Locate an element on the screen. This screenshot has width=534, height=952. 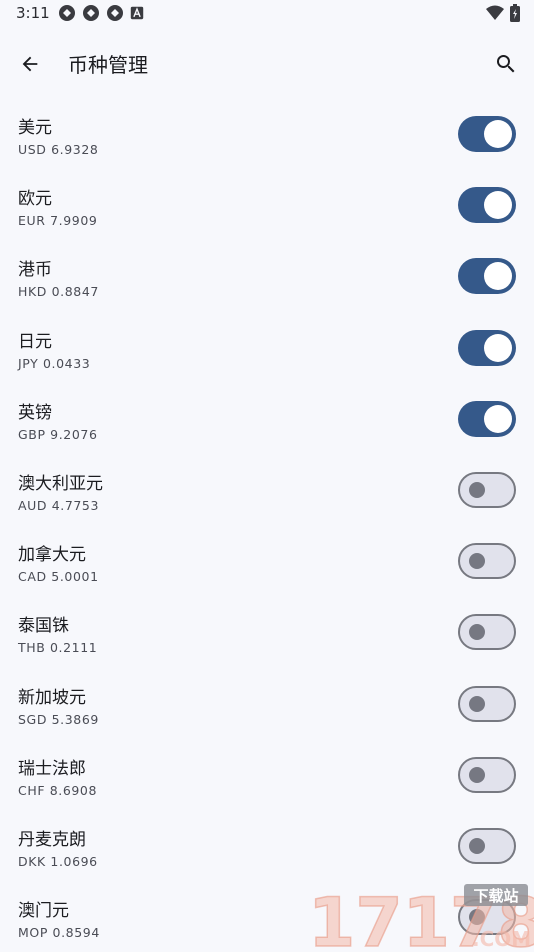
watermark-suffix: .COM is located at coordinates (501, 938).